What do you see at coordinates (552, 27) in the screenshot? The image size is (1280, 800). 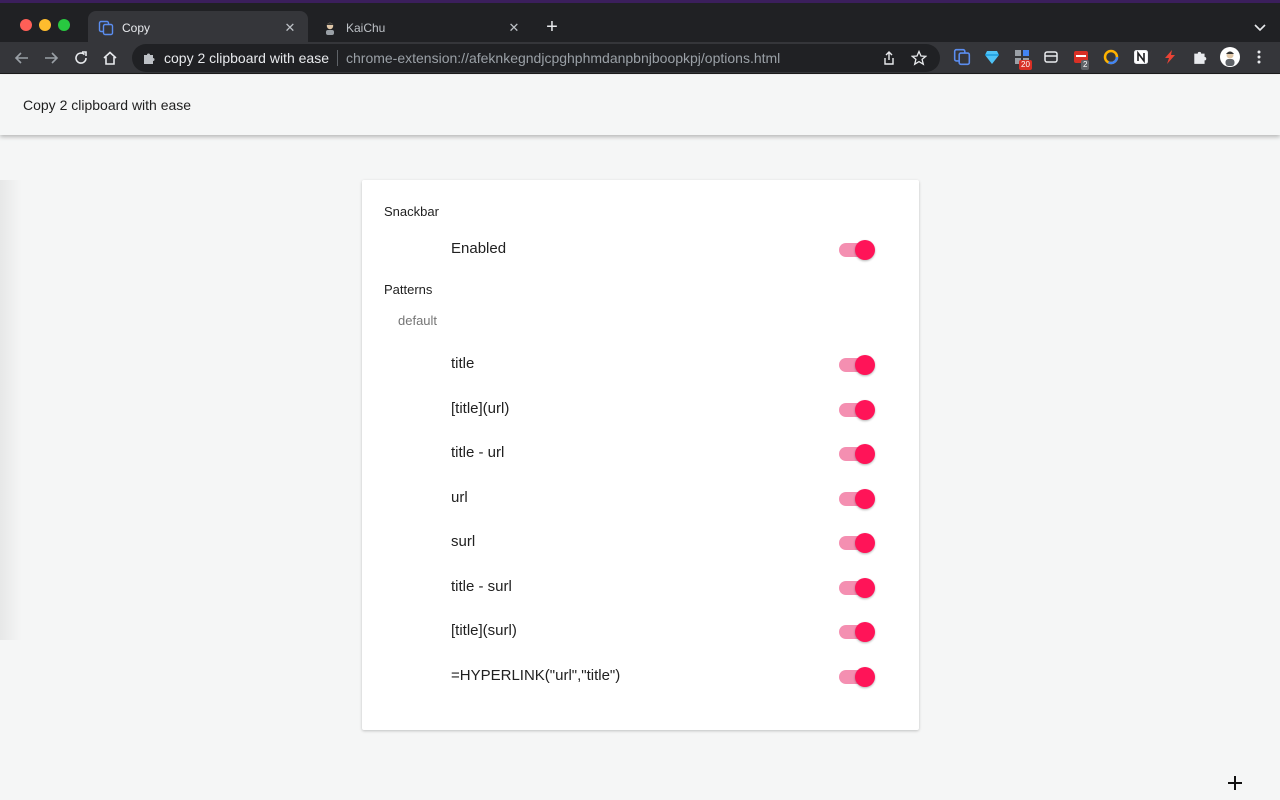 I see `new-tab-icon: +` at bounding box center [552, 27].